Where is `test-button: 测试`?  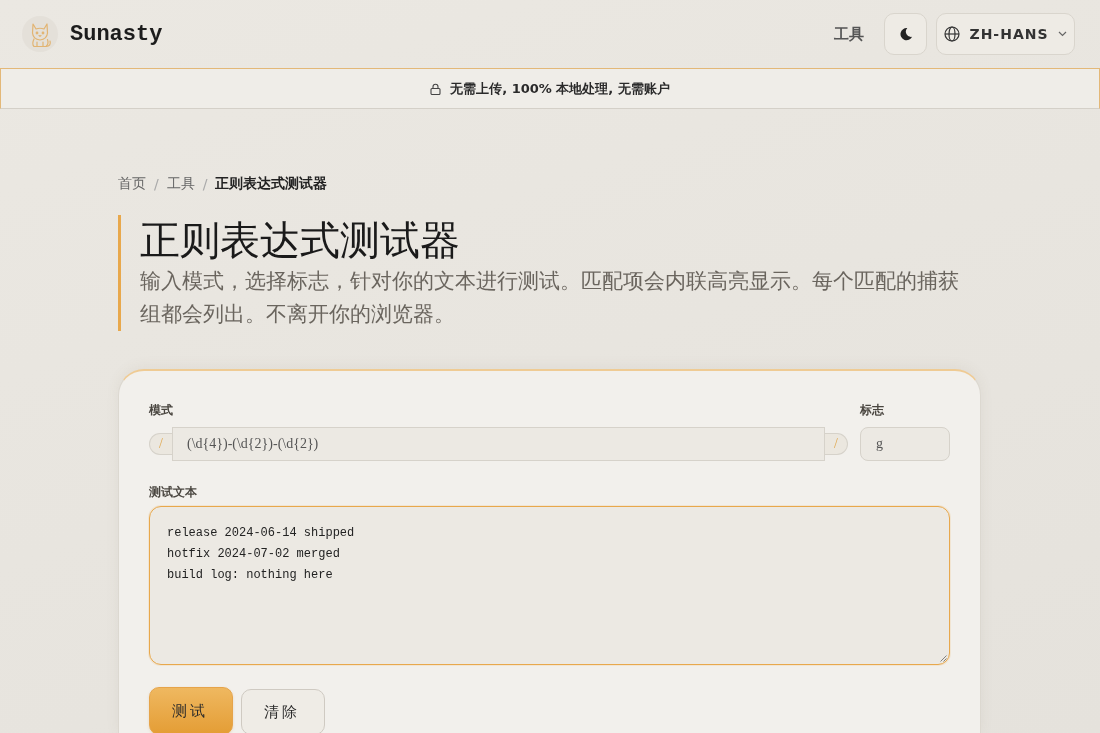
test-button: 测试 is located at coordinates (191, 710).